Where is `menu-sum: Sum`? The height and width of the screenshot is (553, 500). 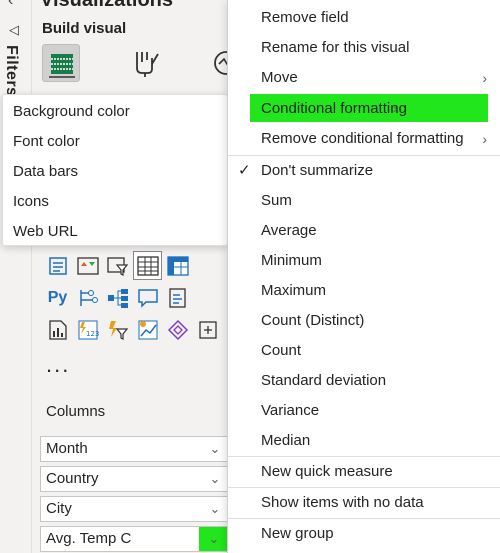
menu-sum: Sum is located at coordinates (364, 201).